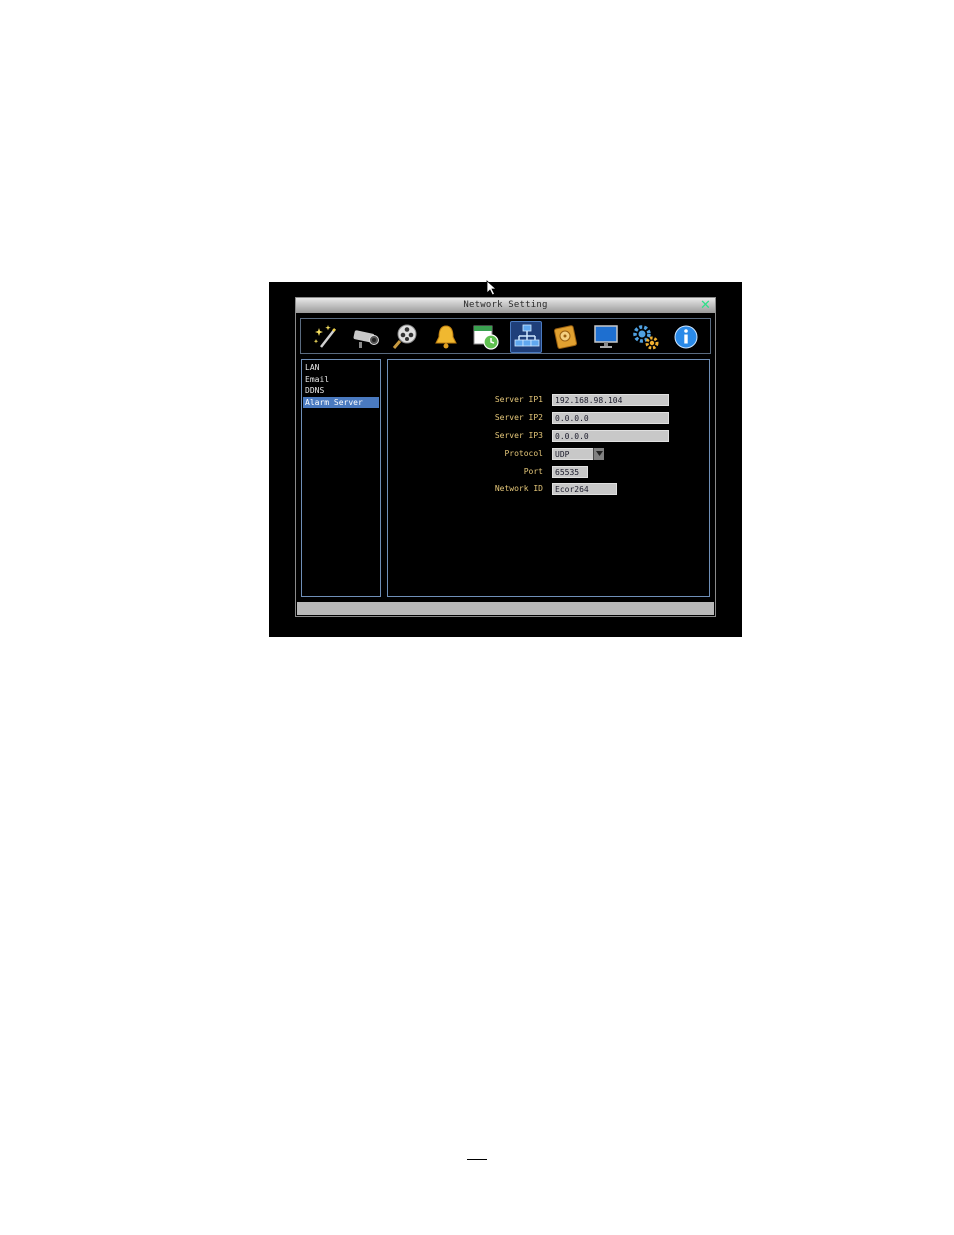 Image resolution: width=954 pixels, height=1235 pixels. I want to click on info-icon, so click(686, 337).